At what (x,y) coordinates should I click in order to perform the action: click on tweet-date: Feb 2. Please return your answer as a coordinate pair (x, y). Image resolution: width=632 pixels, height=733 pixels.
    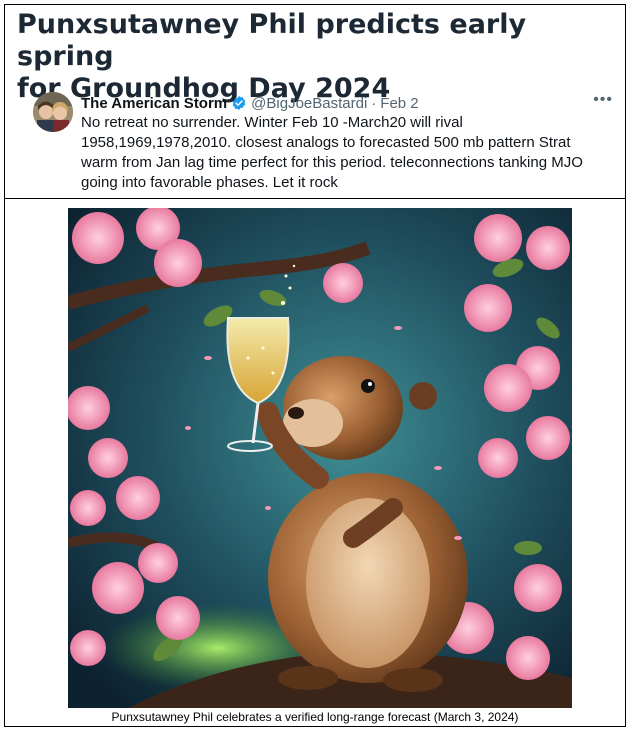
    Looking at the image, I should click on (399, 103).